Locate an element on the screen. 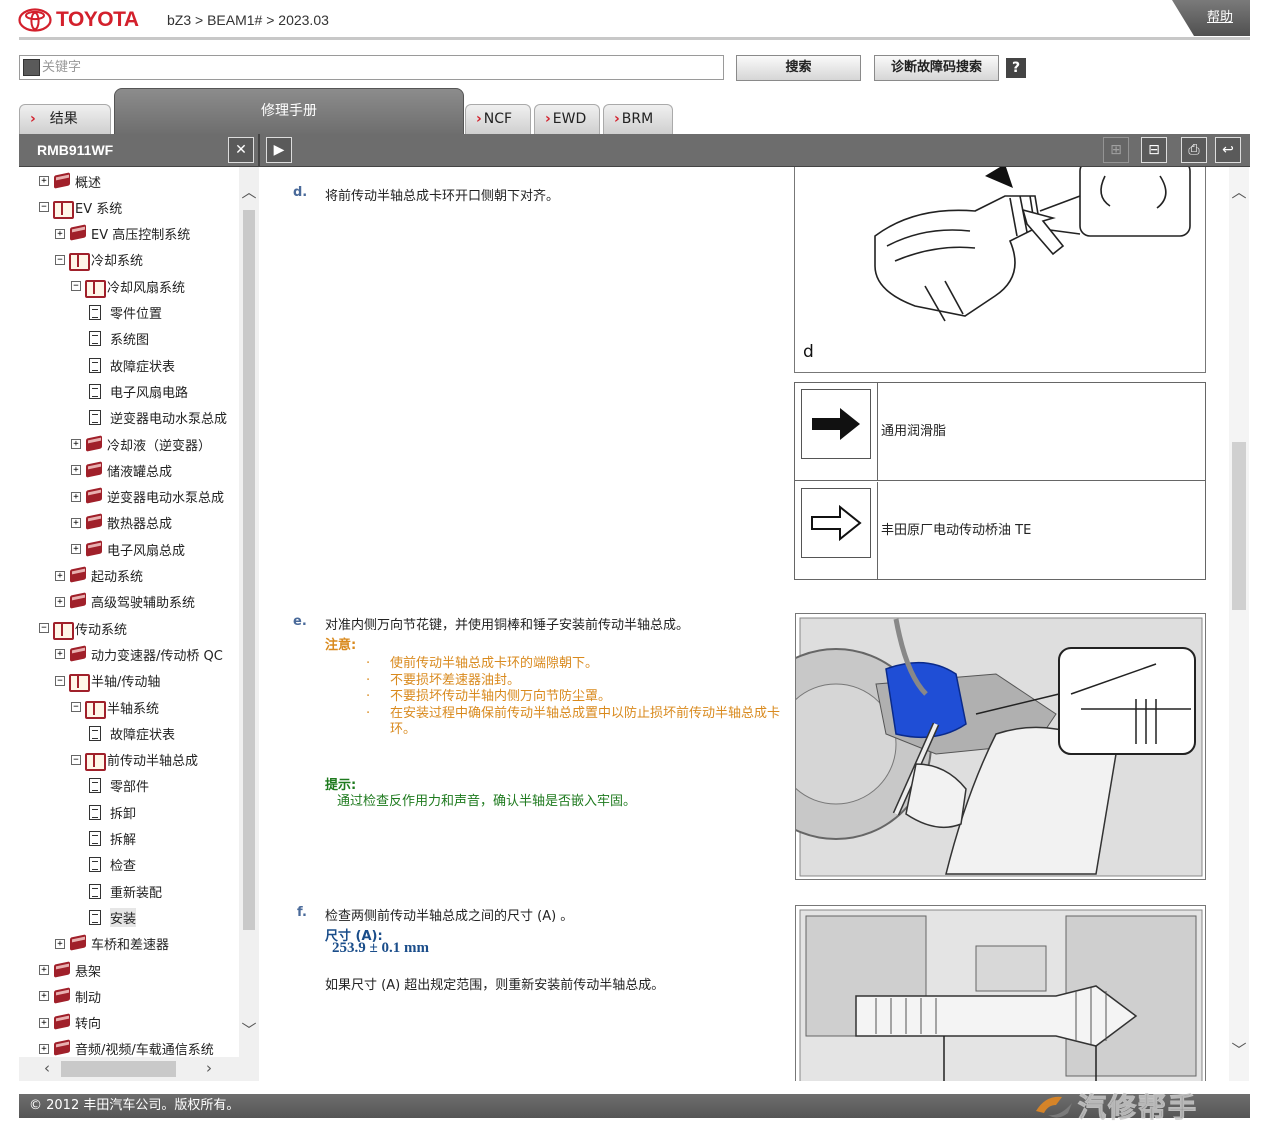 The image size is (1269, 1131). tree-node-label: 检查 is located at coordinates (123, 867).